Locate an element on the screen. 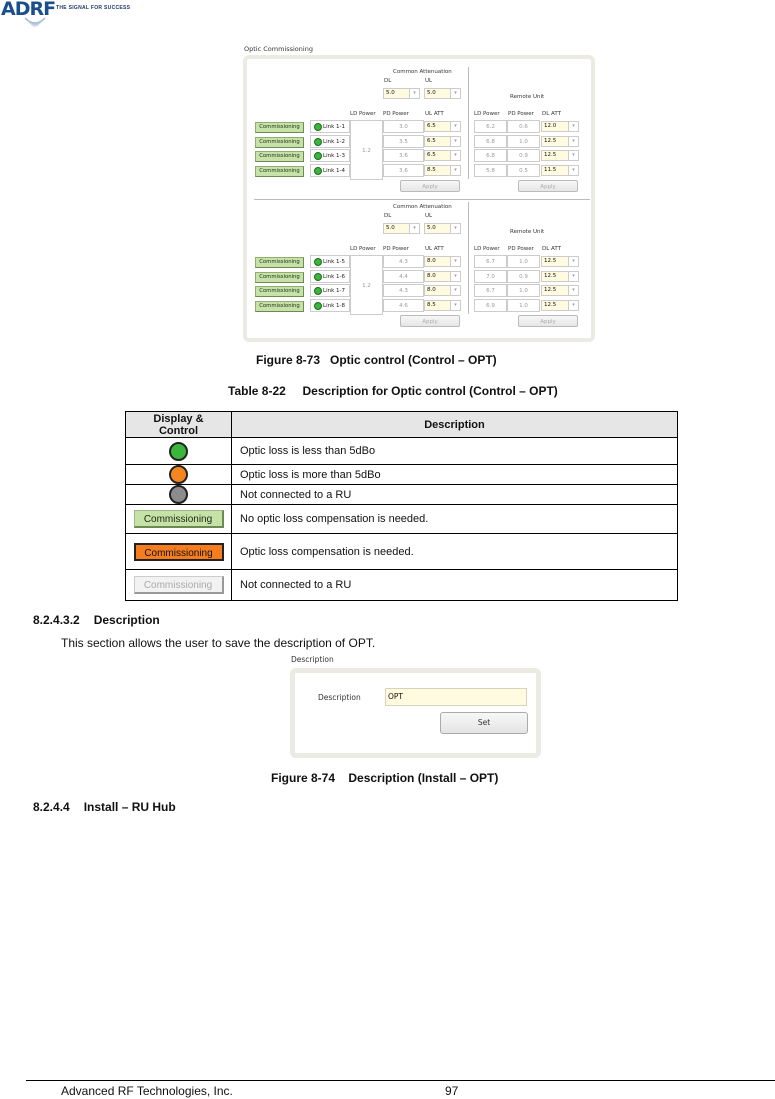  link-cell: Link 1-8 is located at coordinates (330, 305).